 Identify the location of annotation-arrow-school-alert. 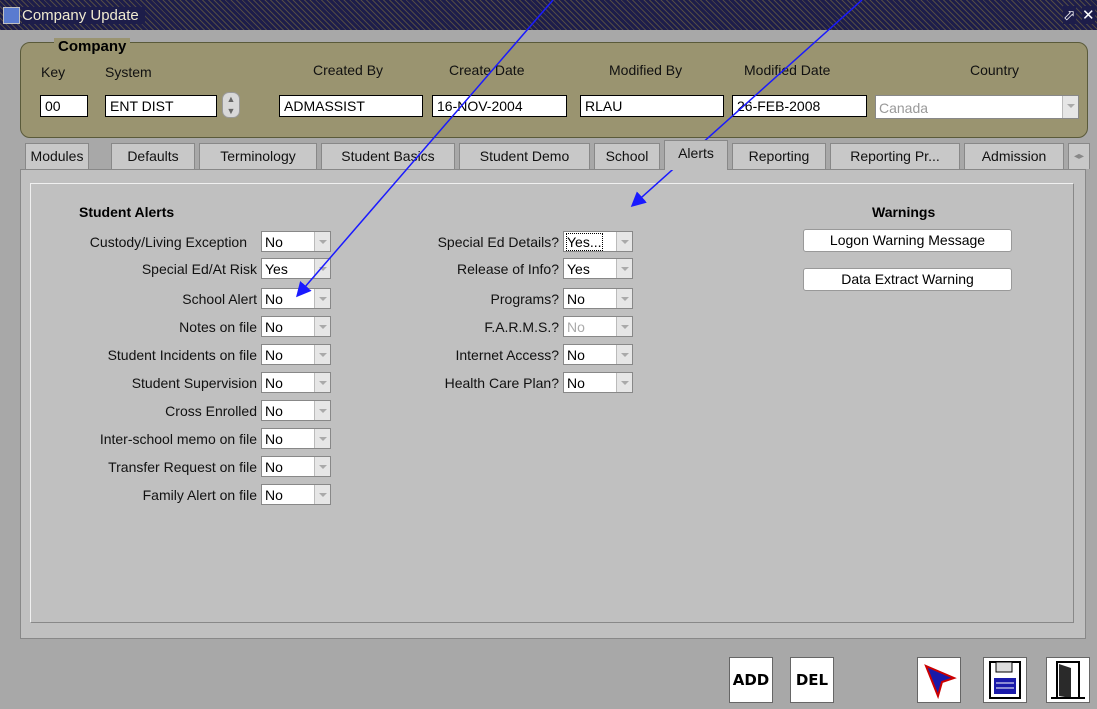
(425, 149).